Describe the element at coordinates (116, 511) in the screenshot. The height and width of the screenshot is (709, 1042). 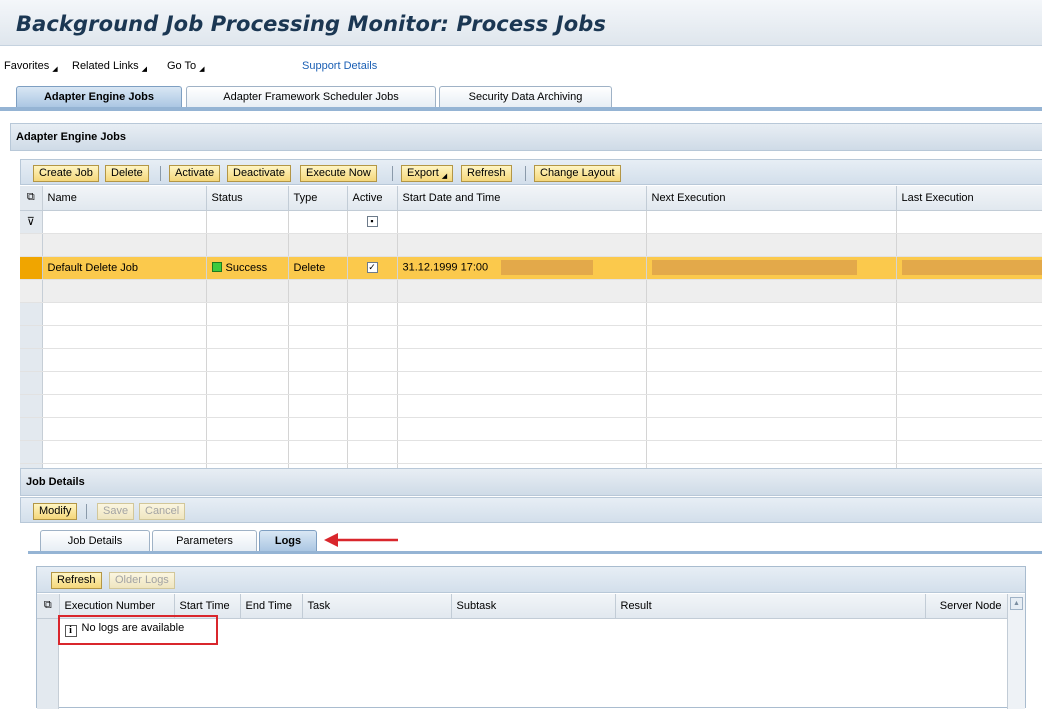
I see `save-button: Save` at that location.